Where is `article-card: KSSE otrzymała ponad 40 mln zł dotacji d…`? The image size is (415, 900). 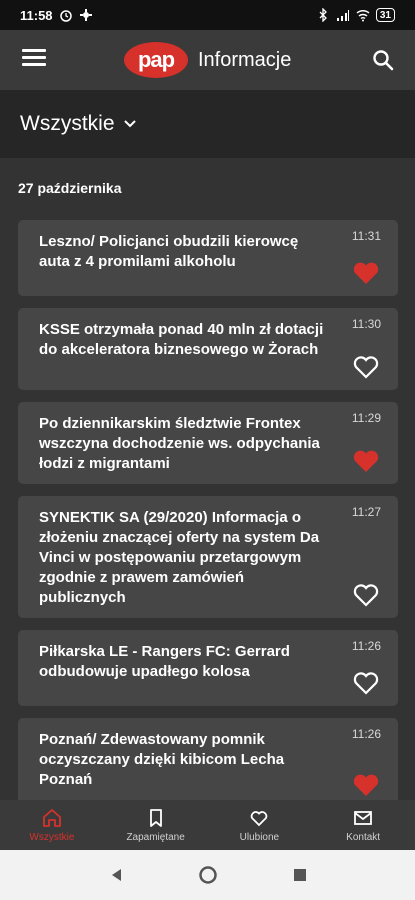
article-card: KSSE otrzymała ponad 40 mln zł dotacji d… is located at coordinates (208, 349).